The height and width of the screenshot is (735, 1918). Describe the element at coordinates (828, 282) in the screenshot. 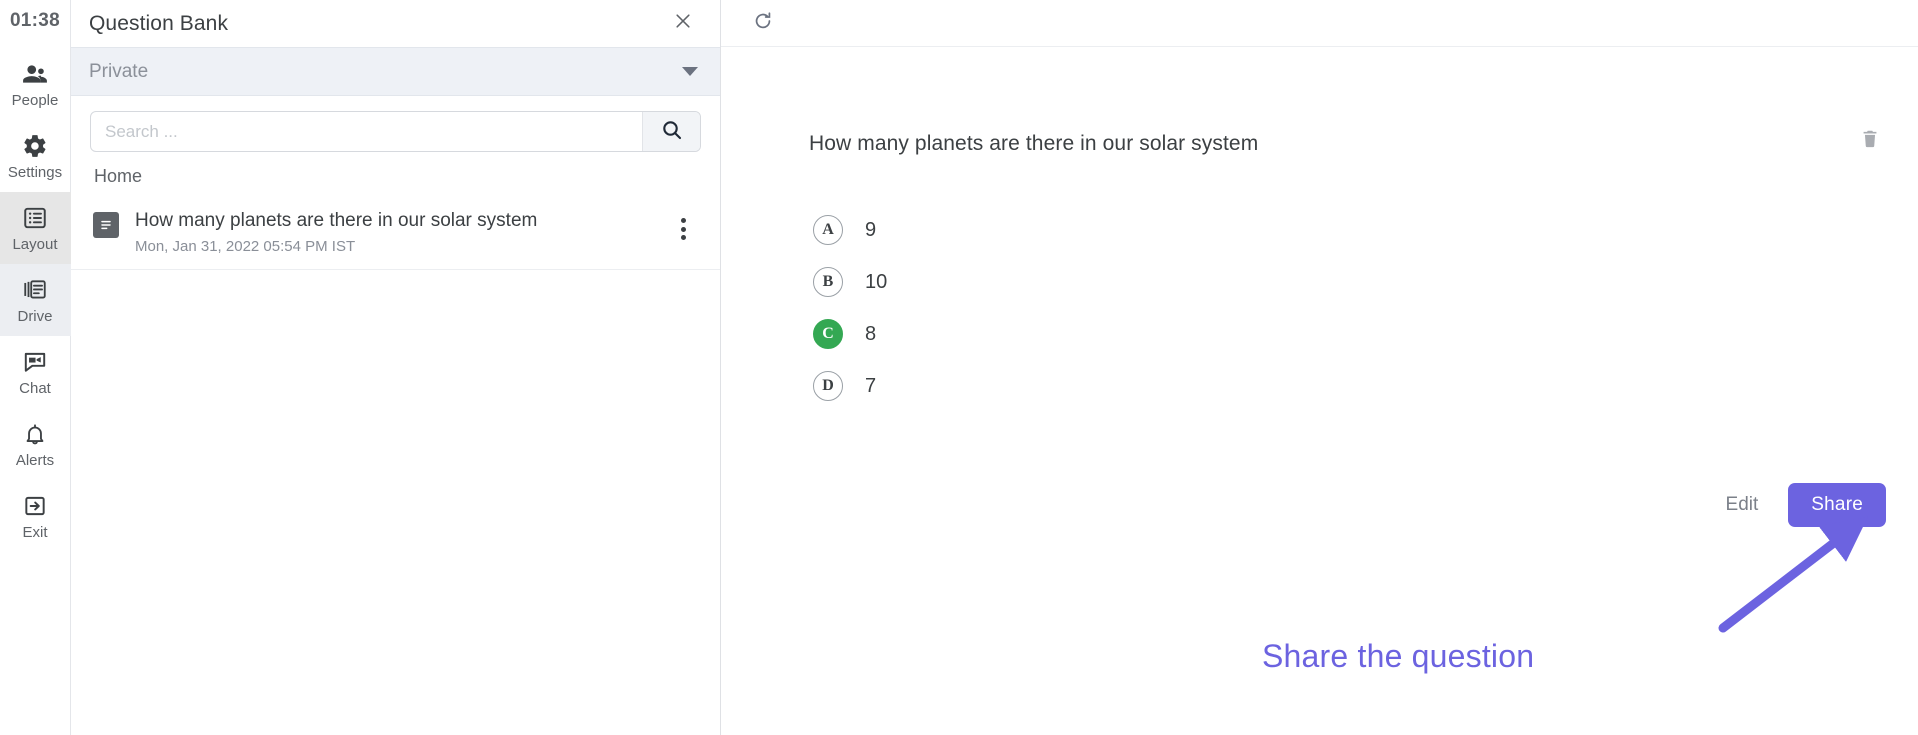

I see `option-letter-b: B` at that location.